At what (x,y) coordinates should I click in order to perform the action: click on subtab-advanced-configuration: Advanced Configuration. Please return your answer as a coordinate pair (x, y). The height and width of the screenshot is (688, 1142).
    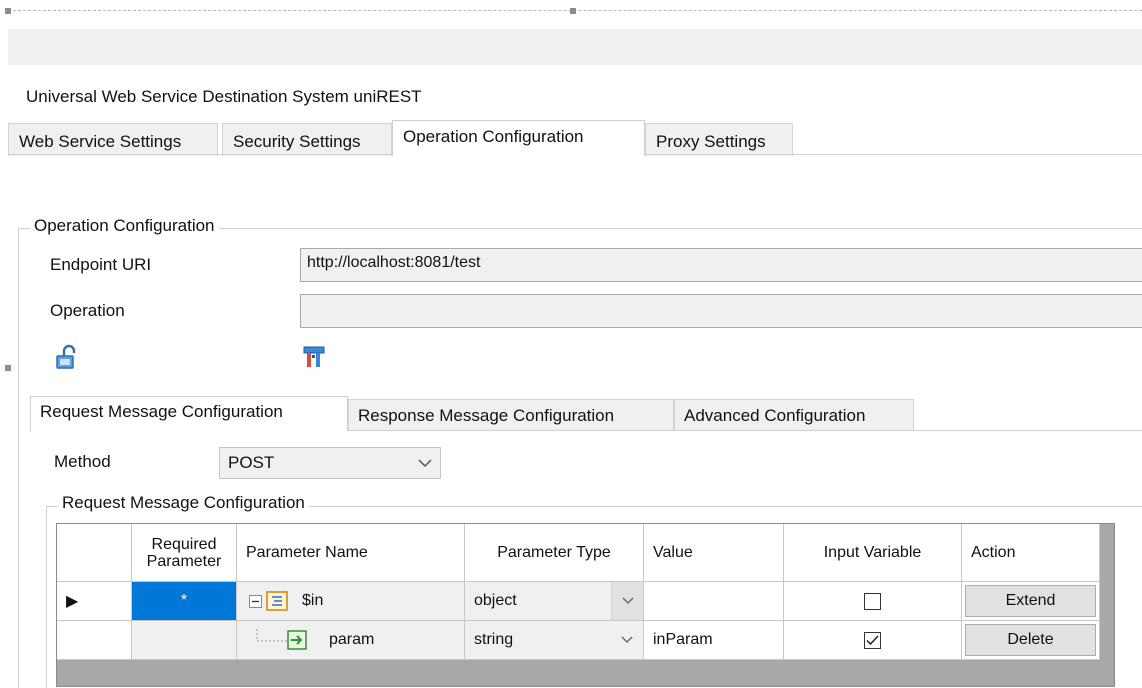
    Looking at the image, I should click on (794, 415).